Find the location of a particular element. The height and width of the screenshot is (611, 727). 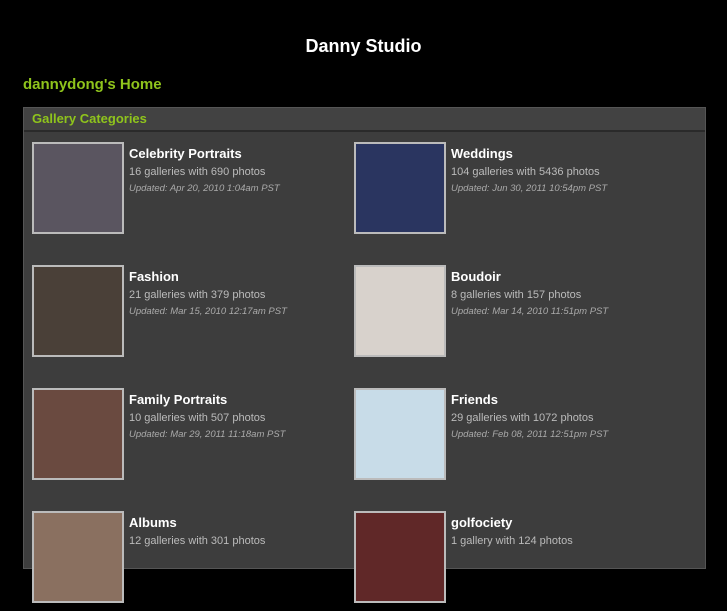

category-count: 10 galleries with 507 photos is located at coordinates (197, 418).